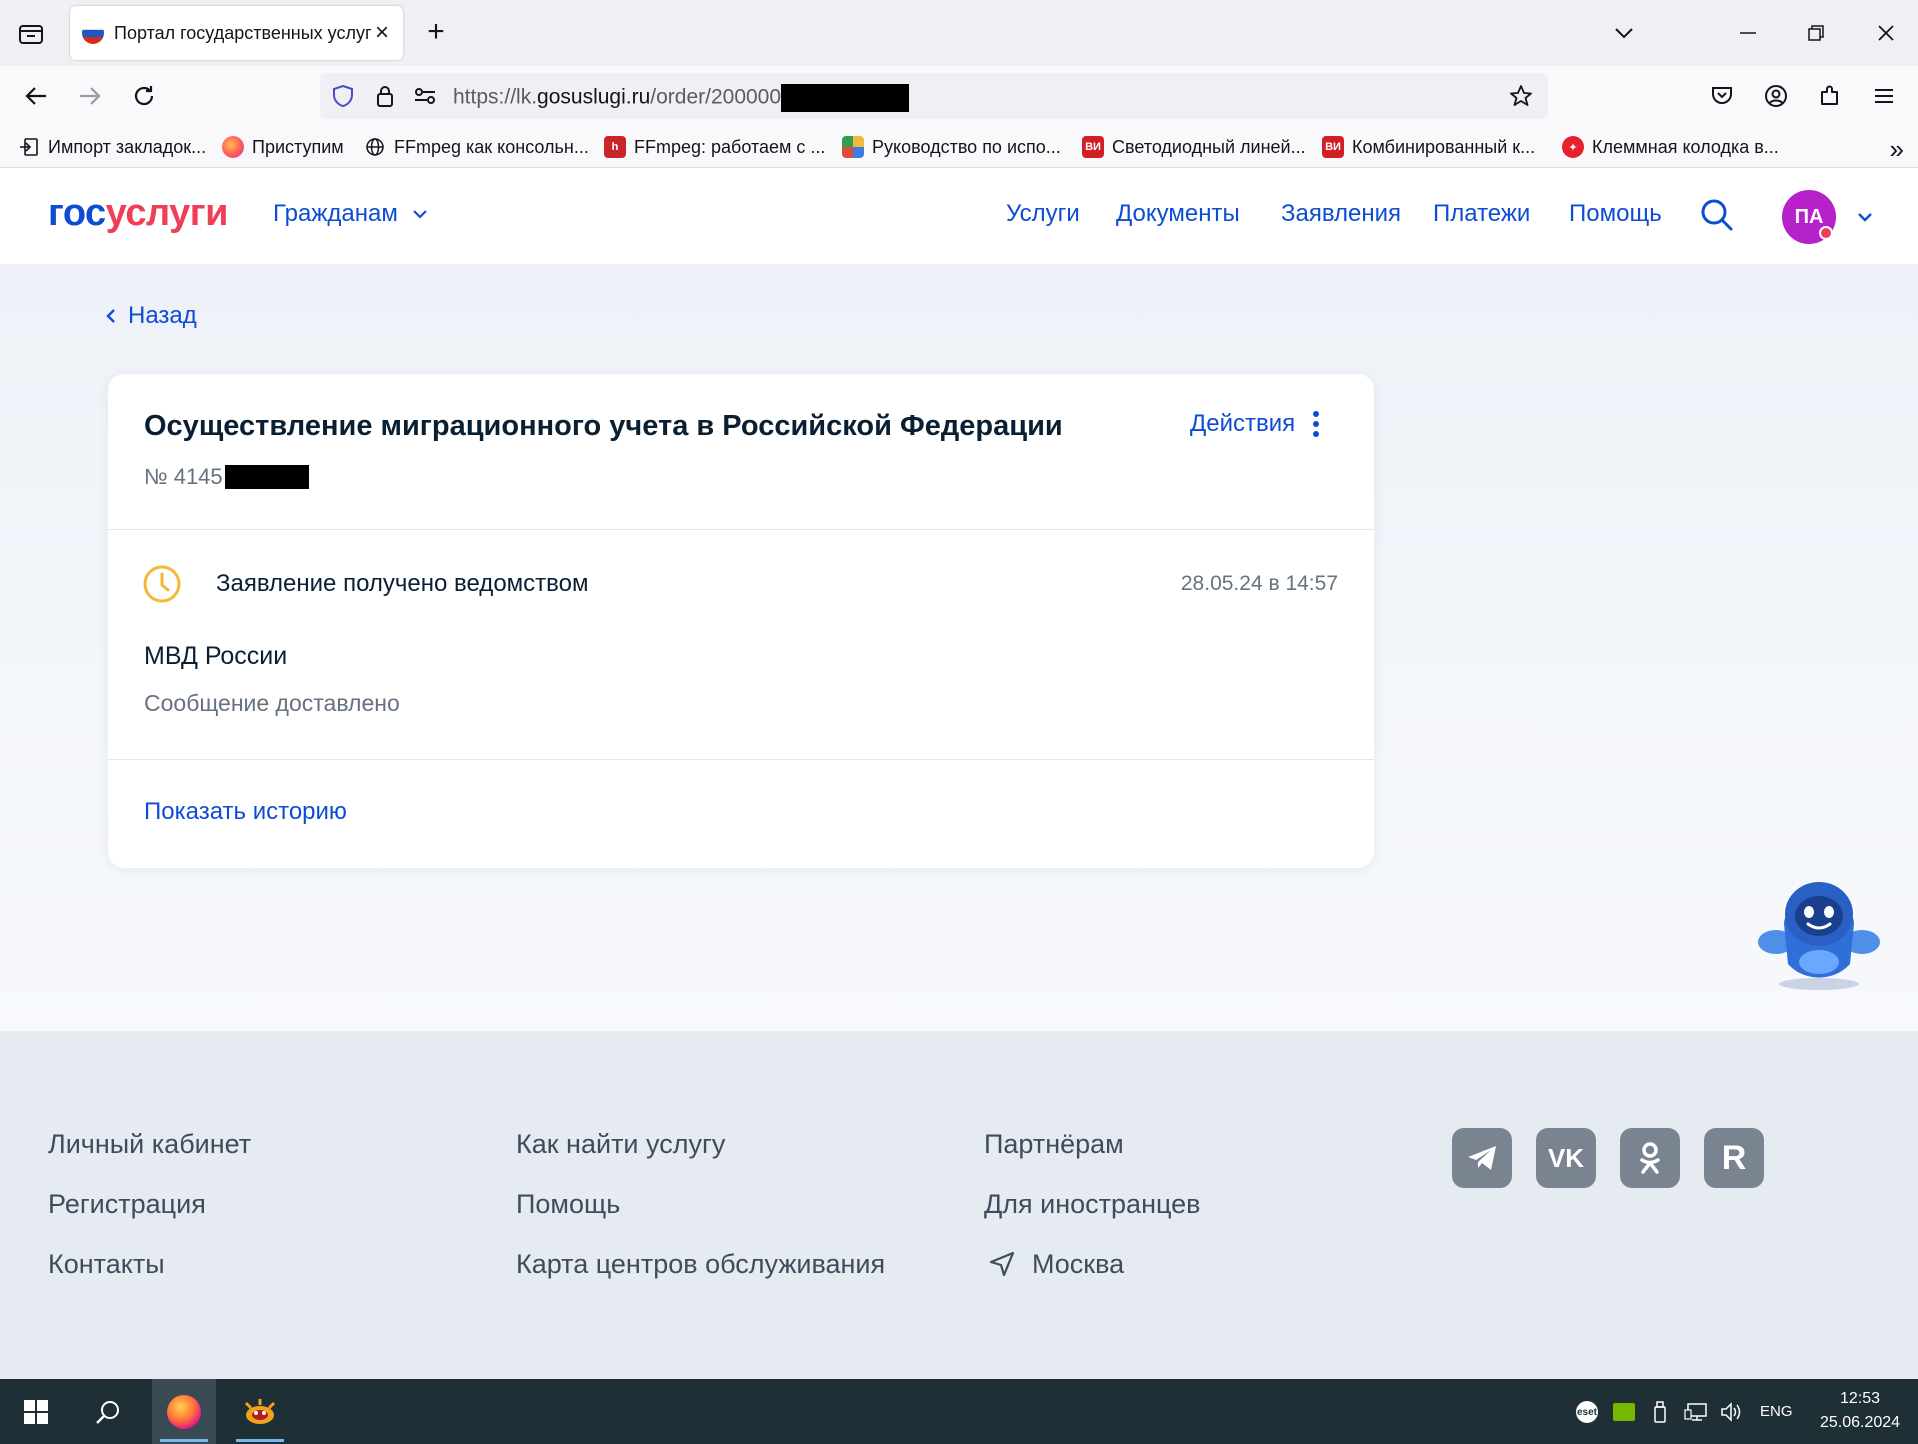  Describe the element at coordinates (1243, 423) in the screenshot. I see `actions-label: Действия` at that location.